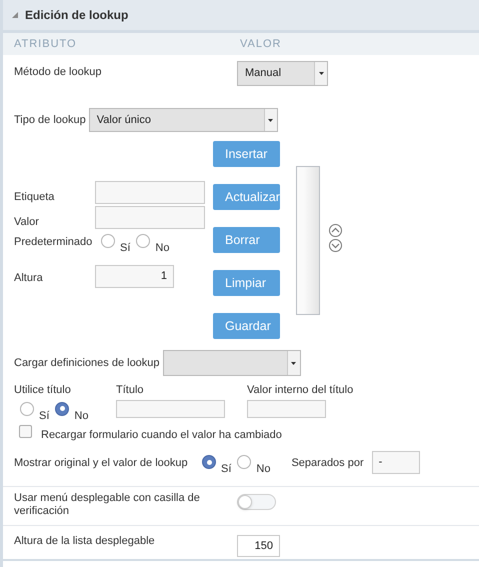 The width and height of the screenshot is (479, 567). Describe the element at coordinates (231, 363) in the screenshot. I see `dropdown` at that location.